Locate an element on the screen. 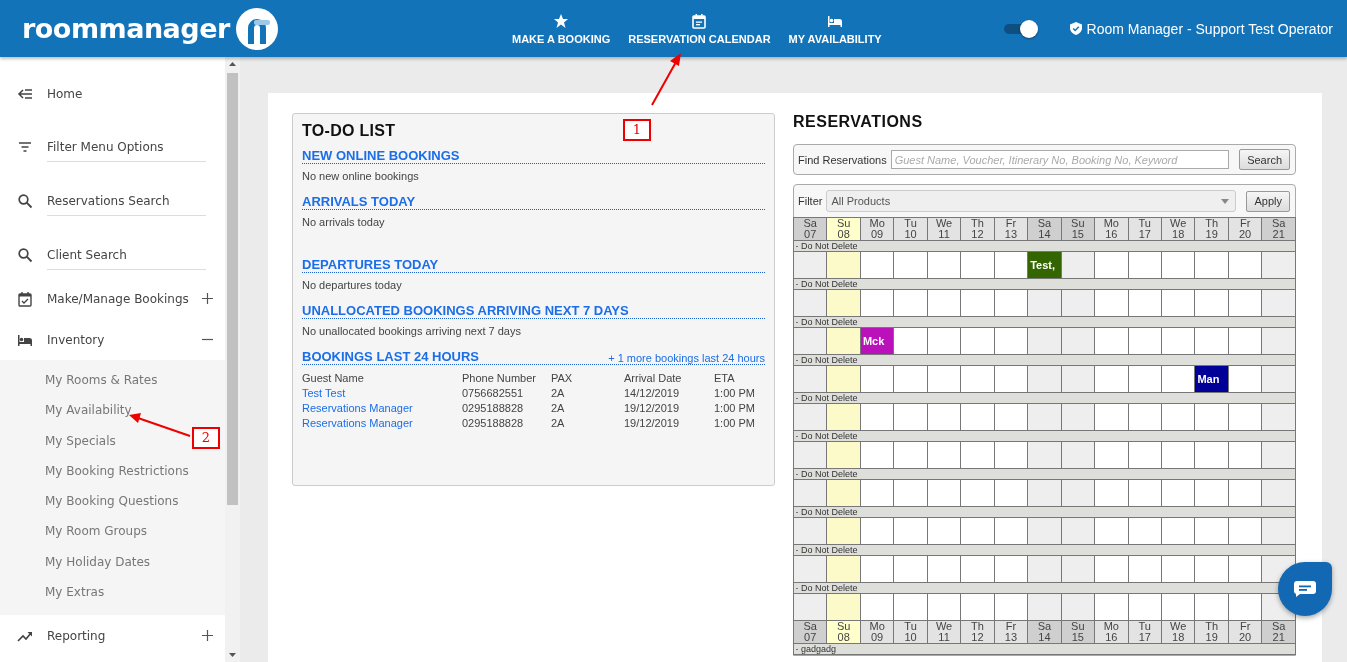 The image size is (1347, 662). search-field: Guest Name, Voucher, Itinerary No, Booking No, Keyword is located at coordinates (1060, 159).